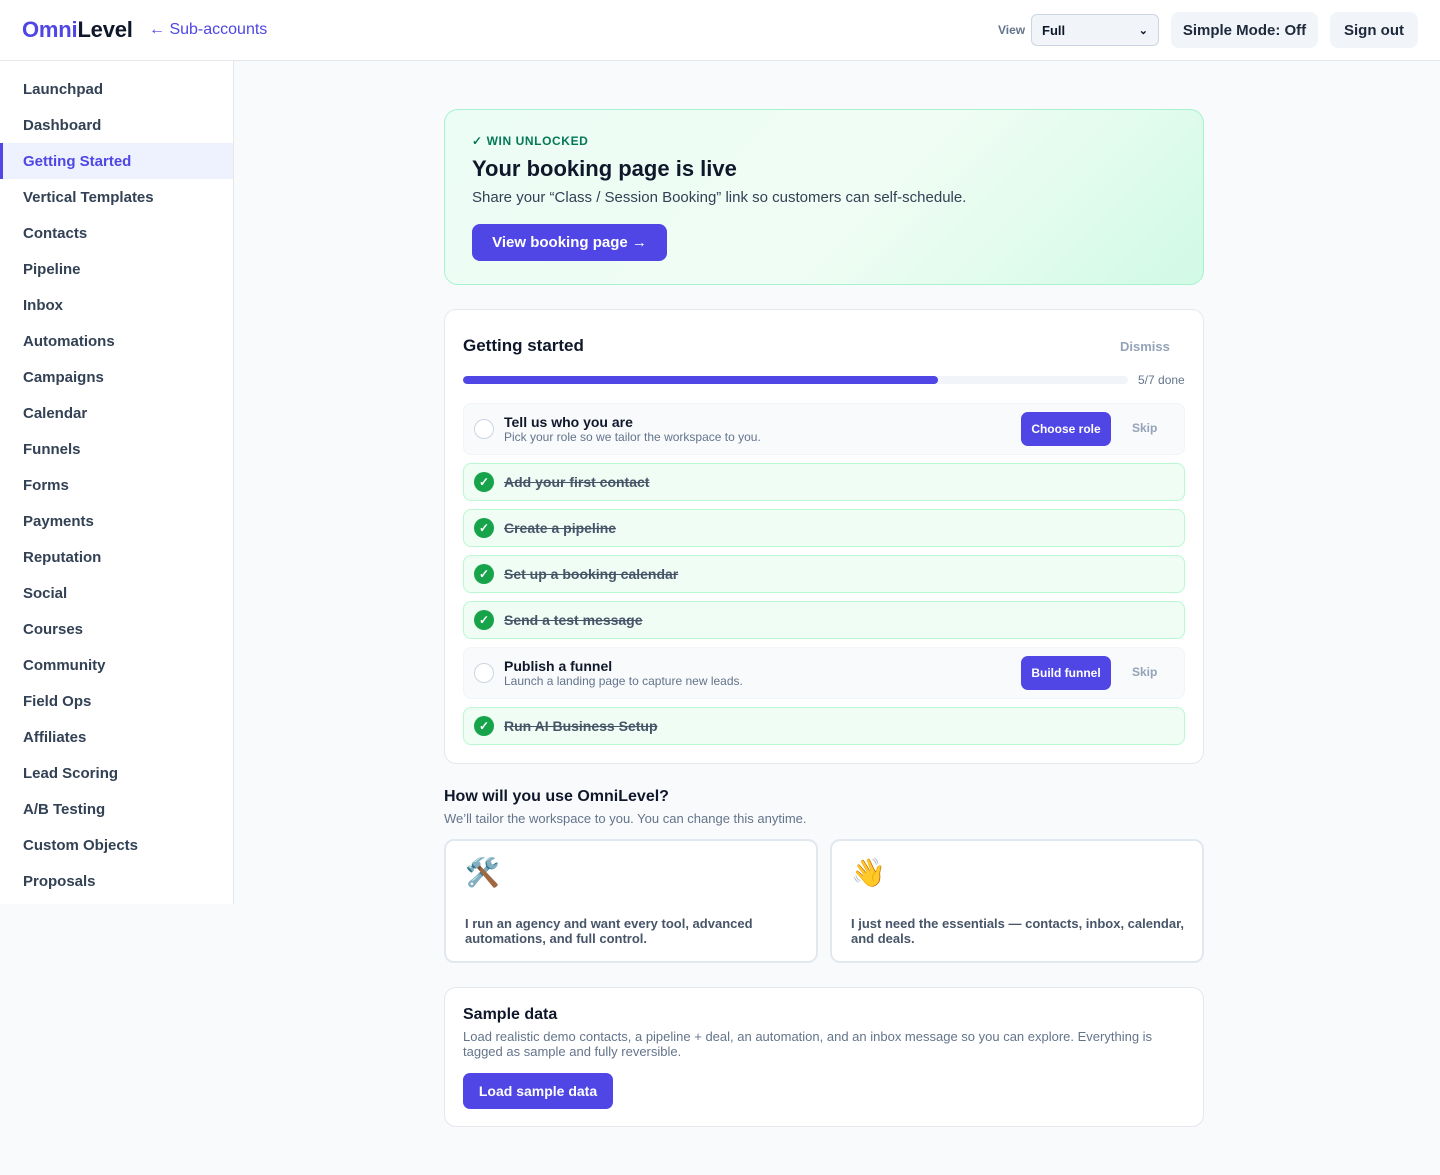  What do you see at coordinates (116, 269) in the screenshot?
I see `sidebar-item-pipeline: Pipeline` at bounding box center [116, 269].